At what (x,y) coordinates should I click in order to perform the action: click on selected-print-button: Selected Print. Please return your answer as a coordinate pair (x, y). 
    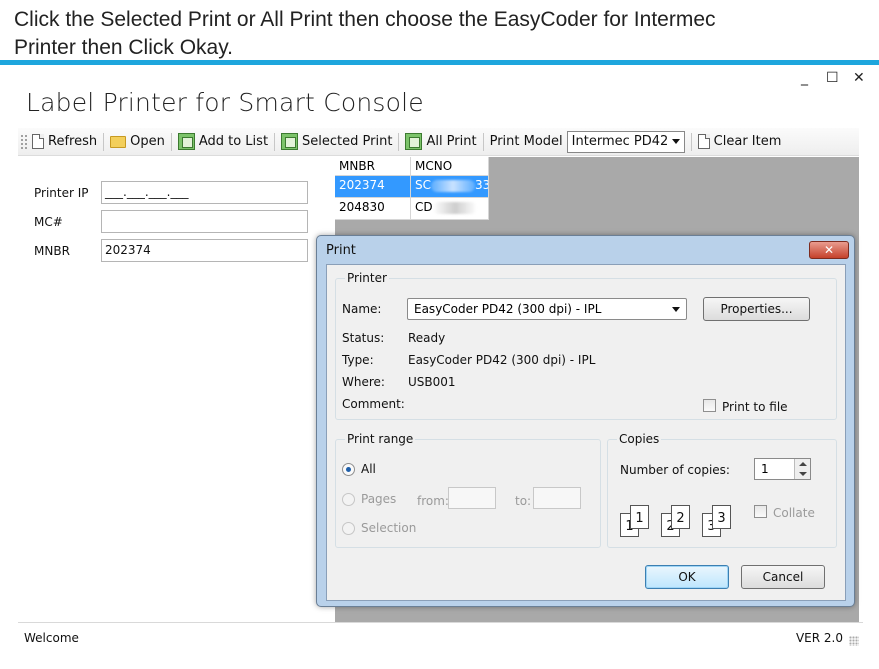
    Looking at the image, I should click on (336, 142).